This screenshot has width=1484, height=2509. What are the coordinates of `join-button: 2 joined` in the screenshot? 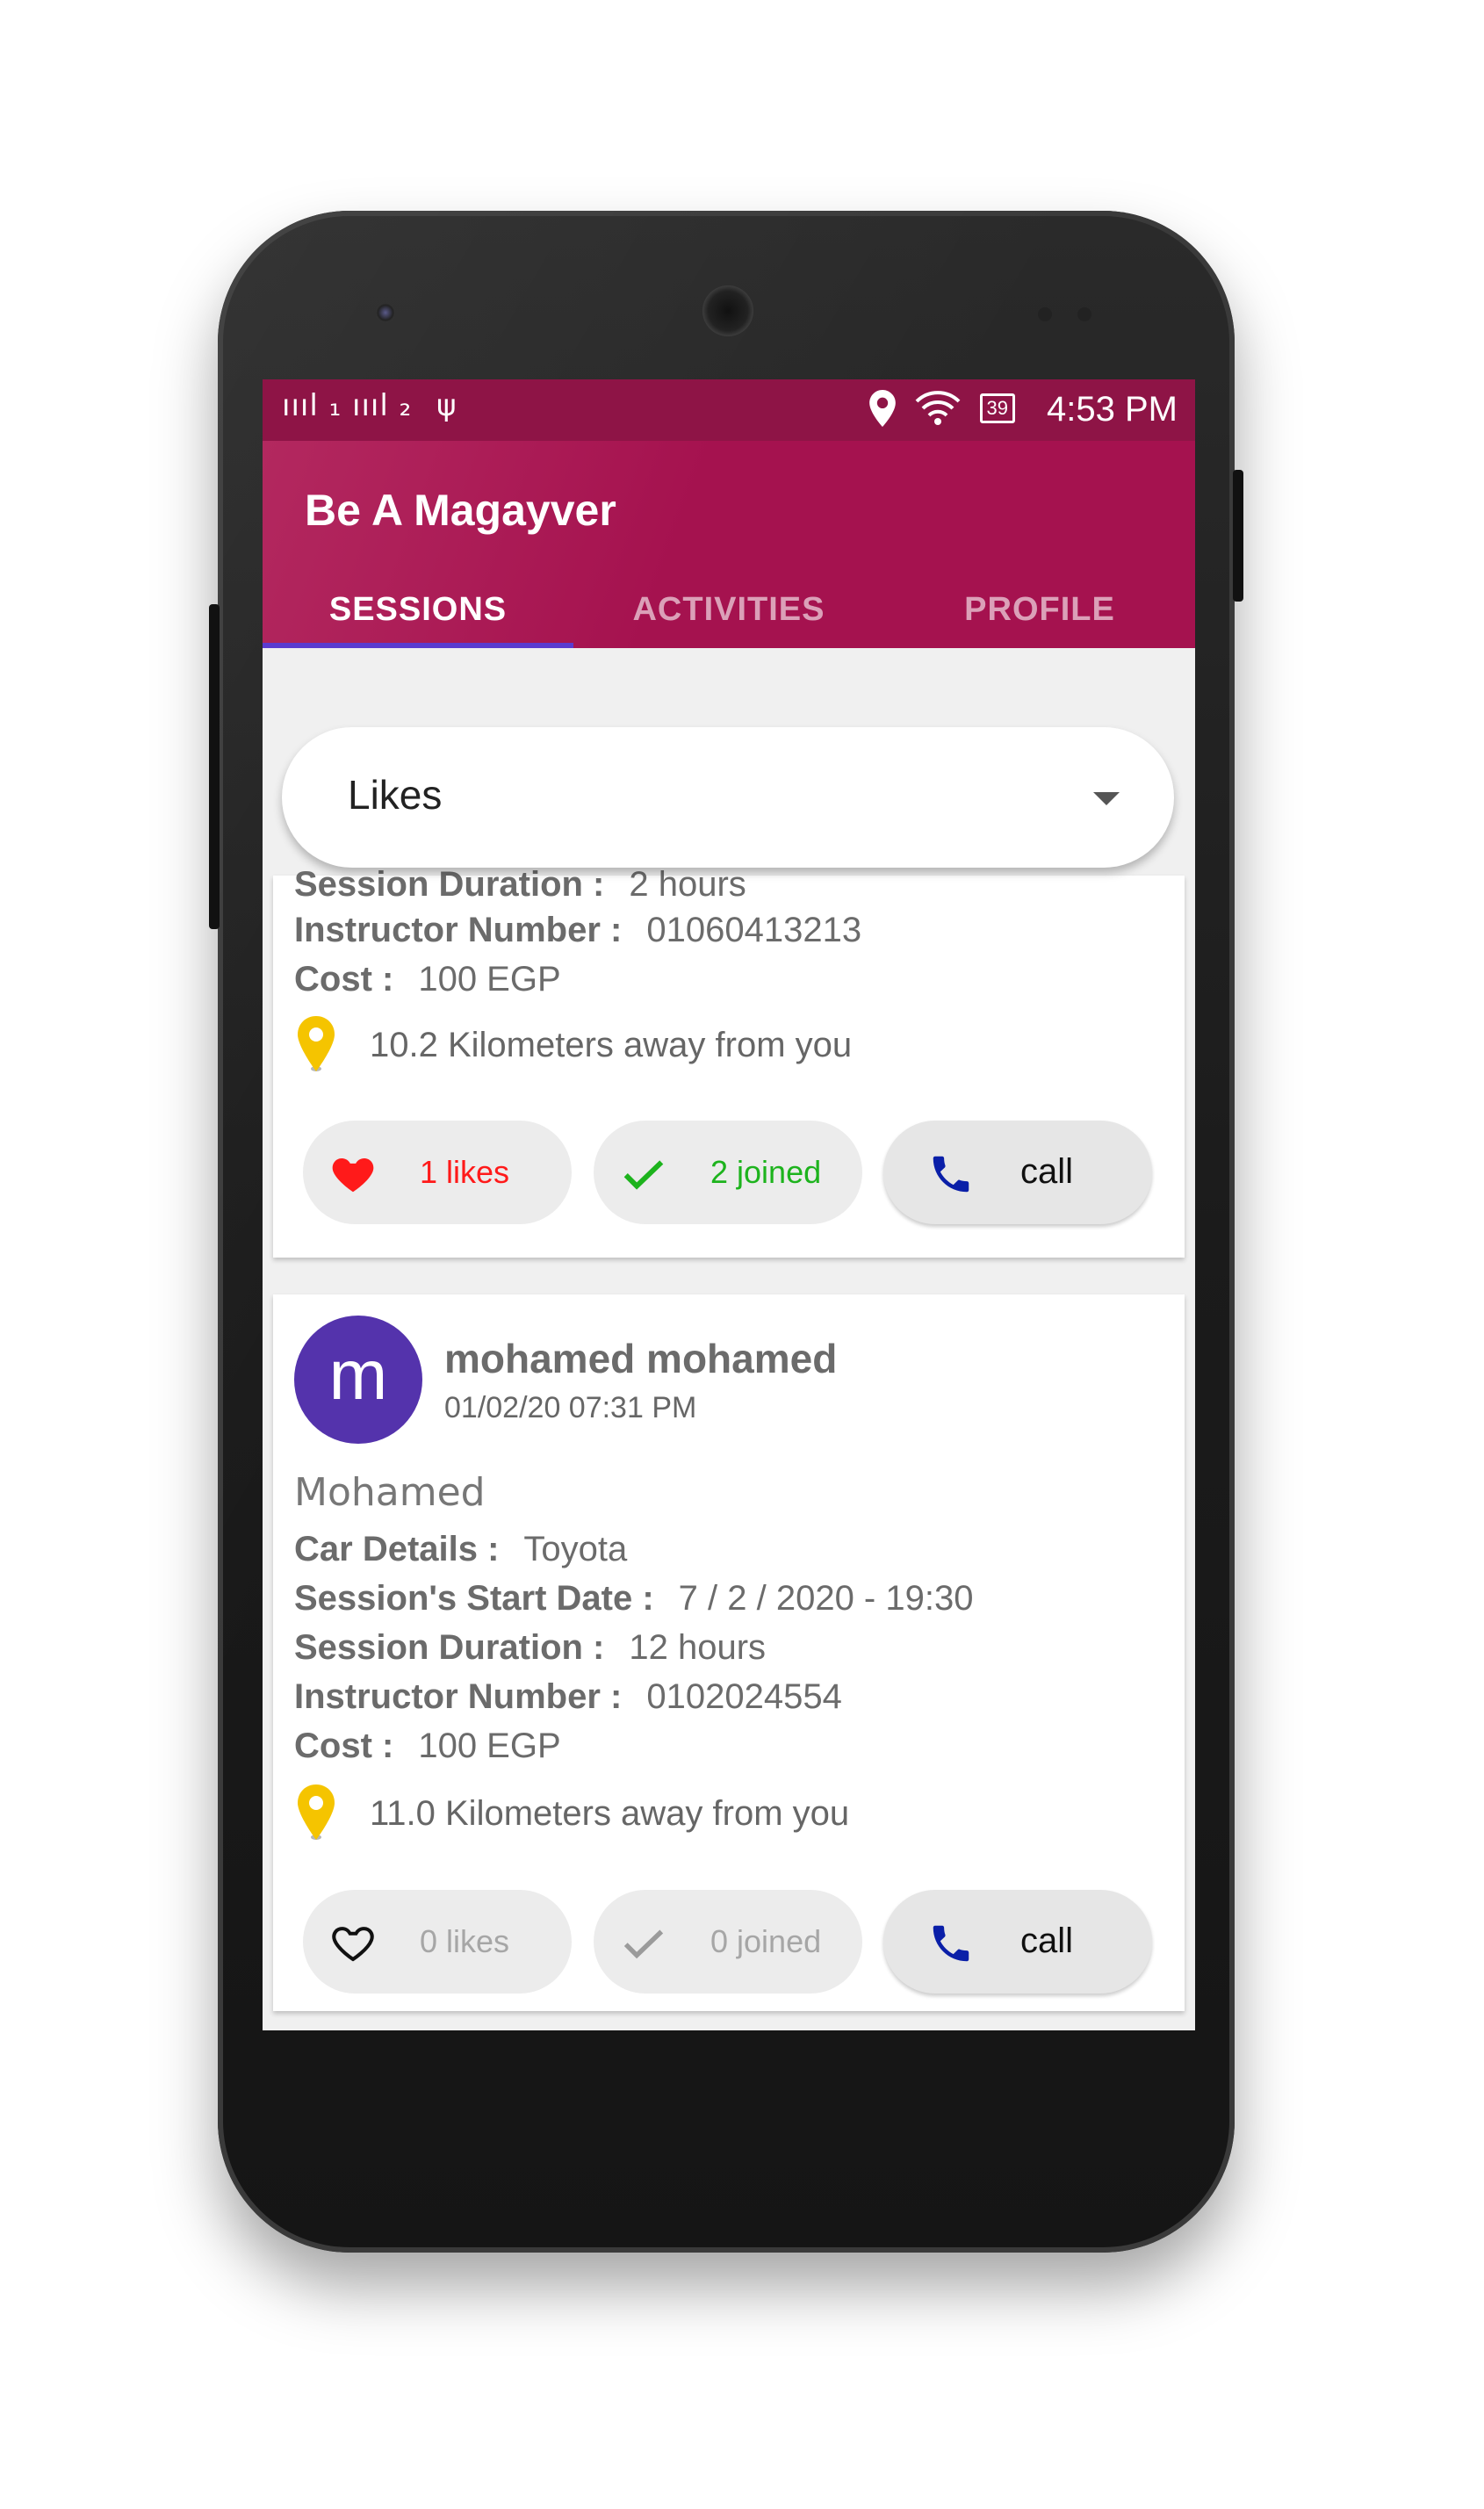 It's located at (728, 1172).